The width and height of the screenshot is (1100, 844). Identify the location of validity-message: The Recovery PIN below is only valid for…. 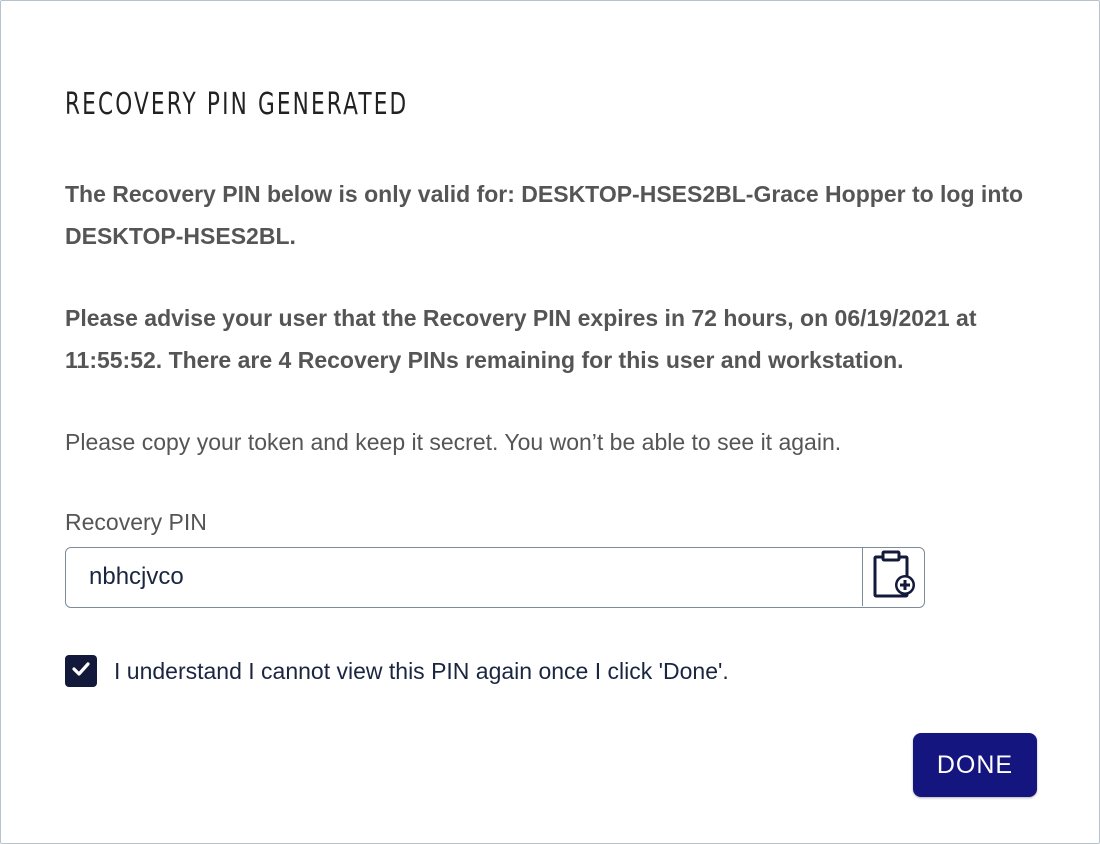
(544, 215).